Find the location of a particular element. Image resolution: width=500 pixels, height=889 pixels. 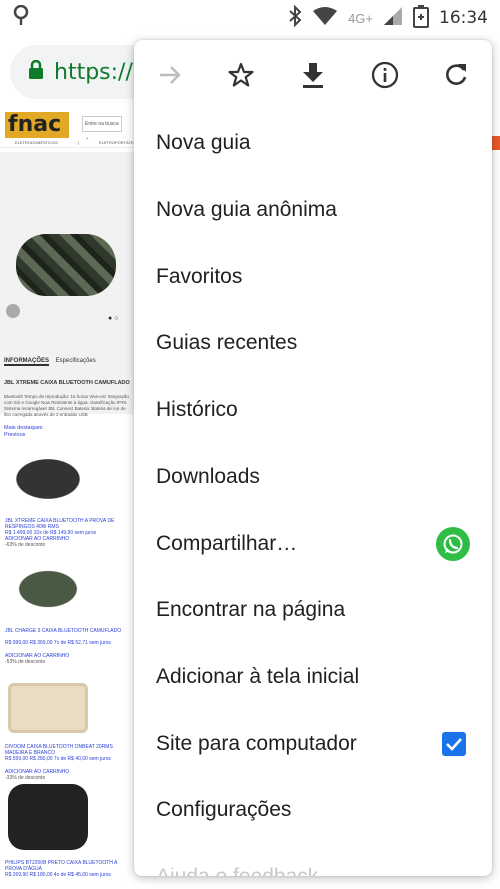

speaker-image is located at coordinates (66, 265).